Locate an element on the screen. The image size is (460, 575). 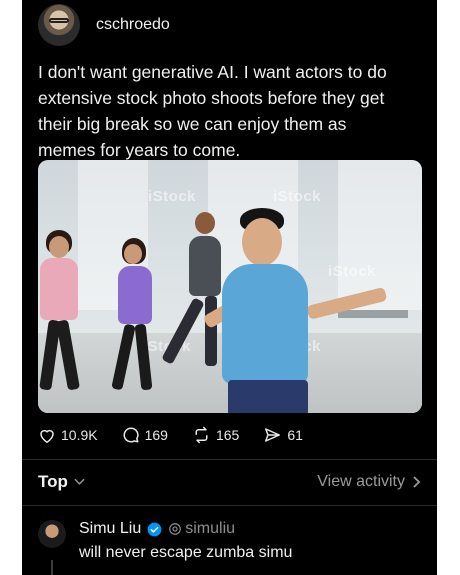
chevron-right-icon is located at coordinates (417, 482).